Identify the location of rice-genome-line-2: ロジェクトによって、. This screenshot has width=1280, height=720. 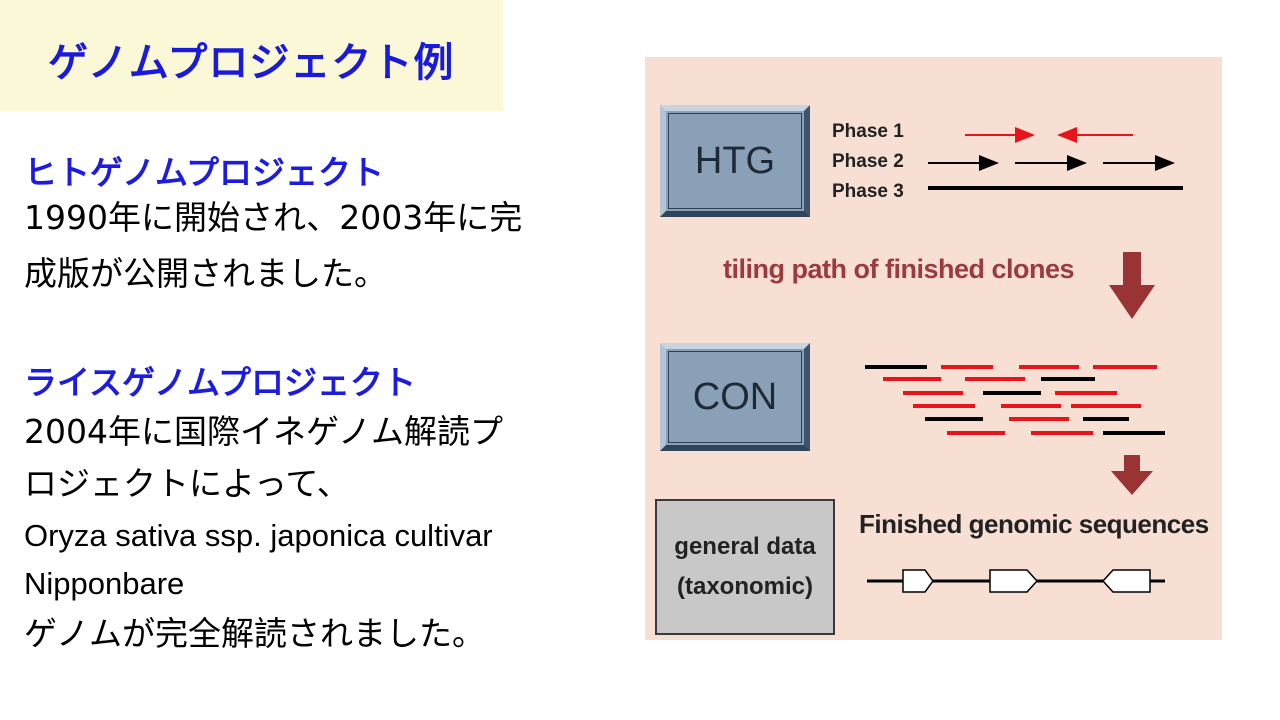
(187, 483).